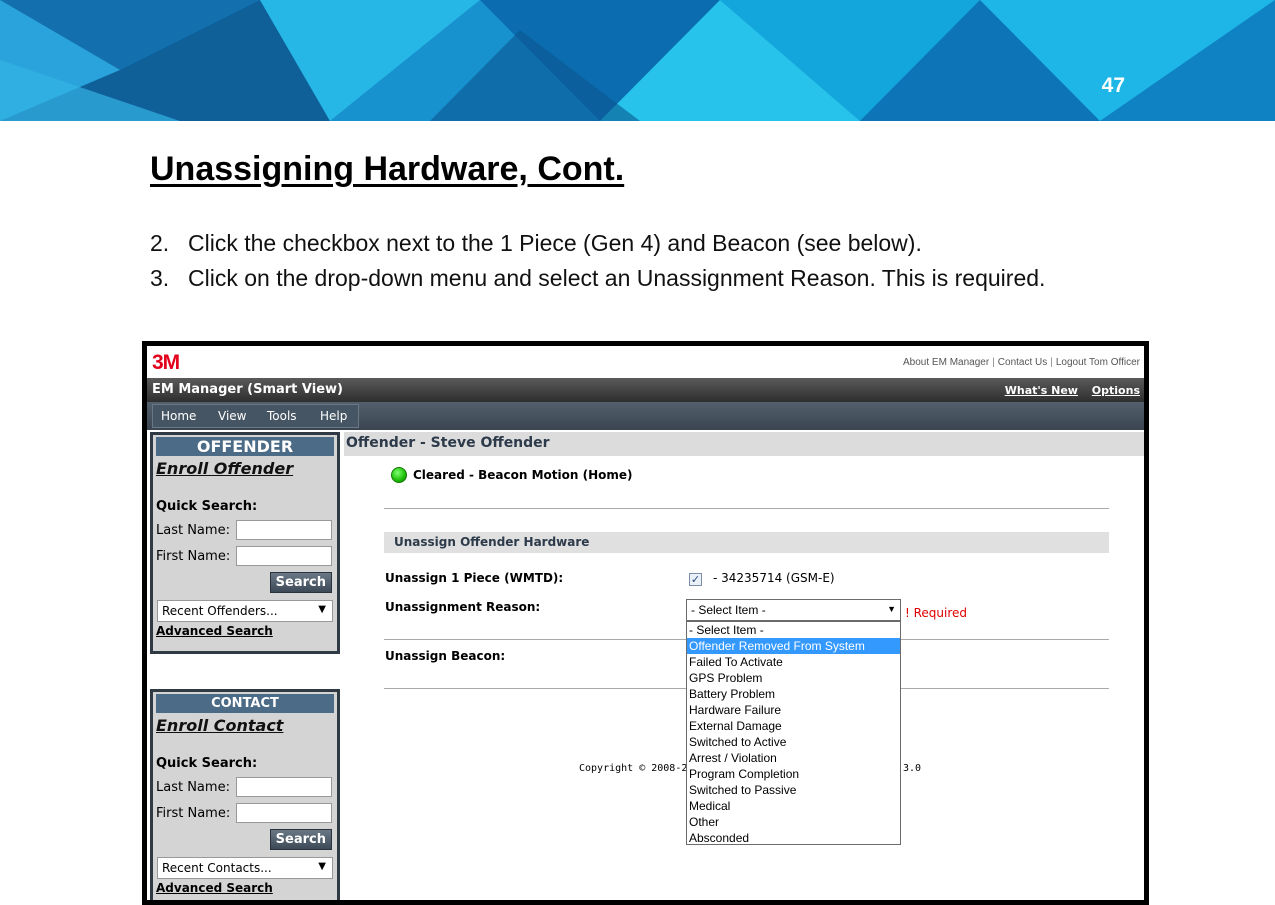  I want to click on whats-new-link: What's New, so click(1041, 390).